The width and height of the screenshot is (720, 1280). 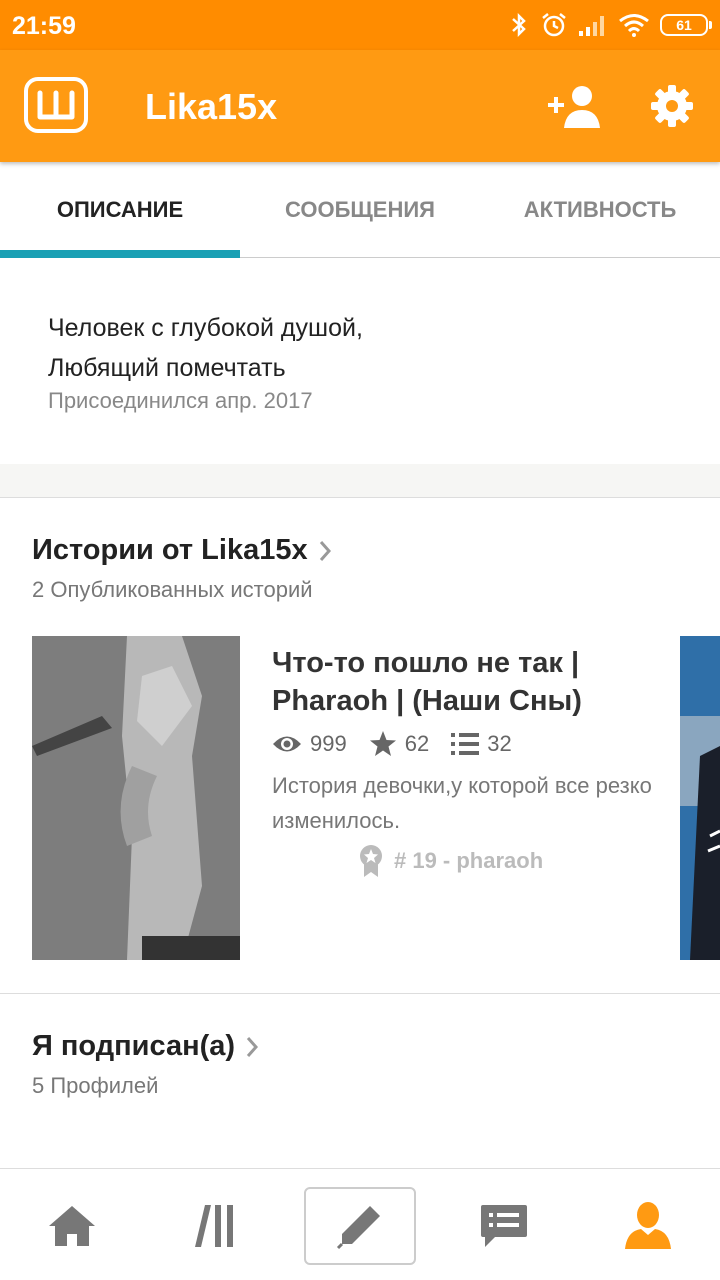 I want to click on votes-stat: 62, so click(x=399, y=744).